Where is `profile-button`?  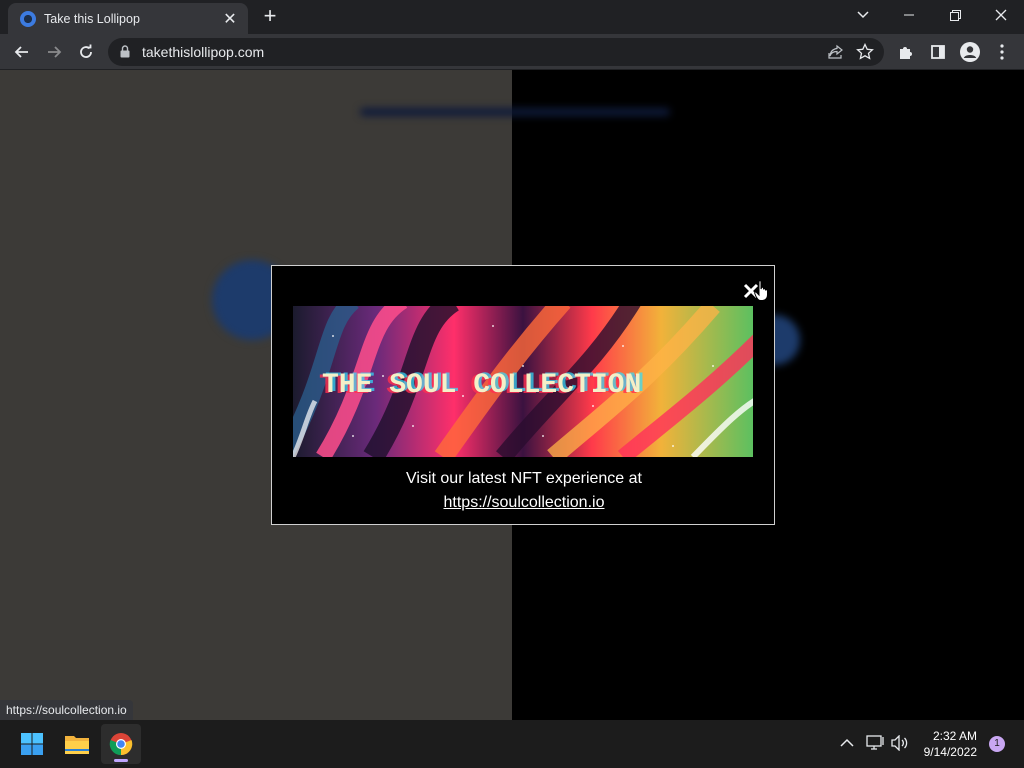 profile-button is located at coordinates (970, 52).